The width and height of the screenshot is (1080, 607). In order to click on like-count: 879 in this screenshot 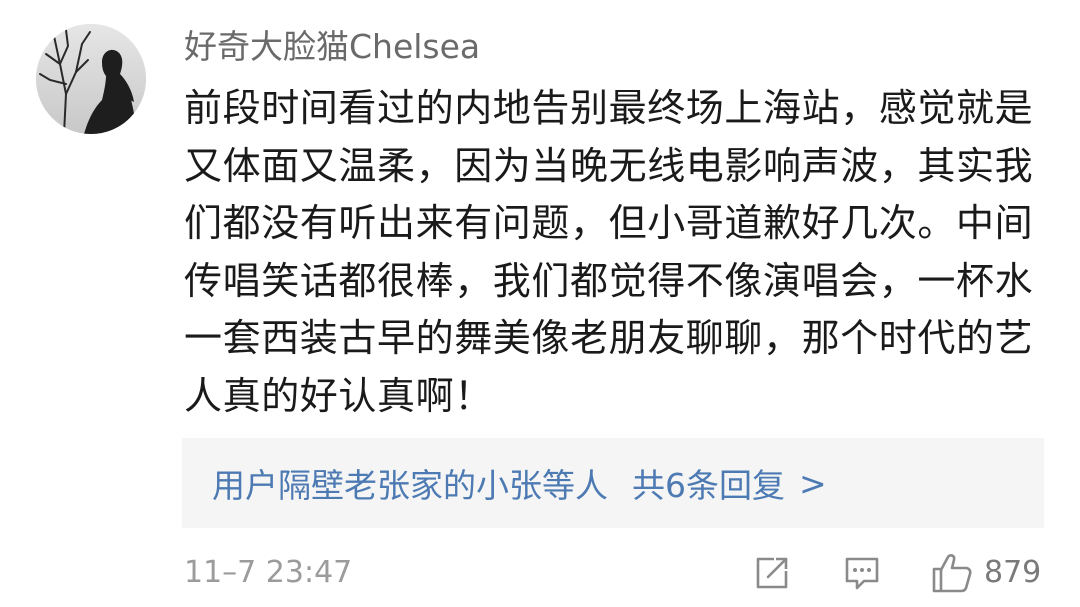, I will do `click(1013, 572)`.